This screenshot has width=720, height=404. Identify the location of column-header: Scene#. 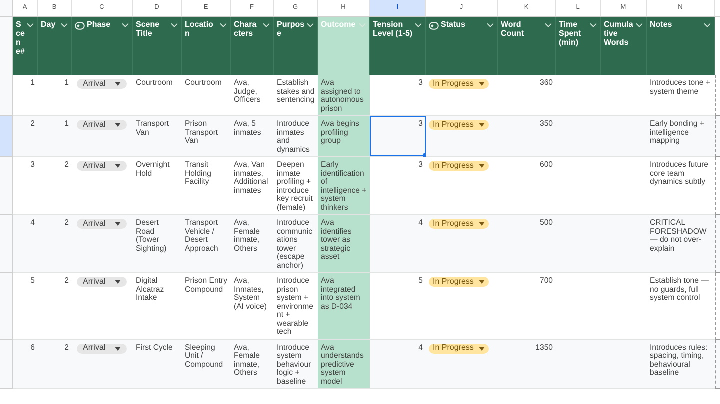
(25, 46).